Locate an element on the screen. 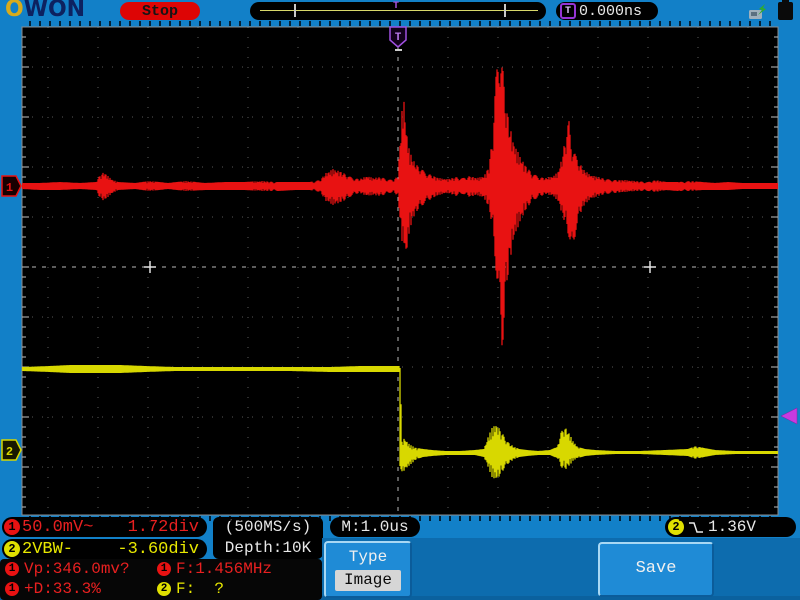 The image size is (800, 600). measurement-vp-value: Vp:346.0mv? is located at coordinates (77, 569).